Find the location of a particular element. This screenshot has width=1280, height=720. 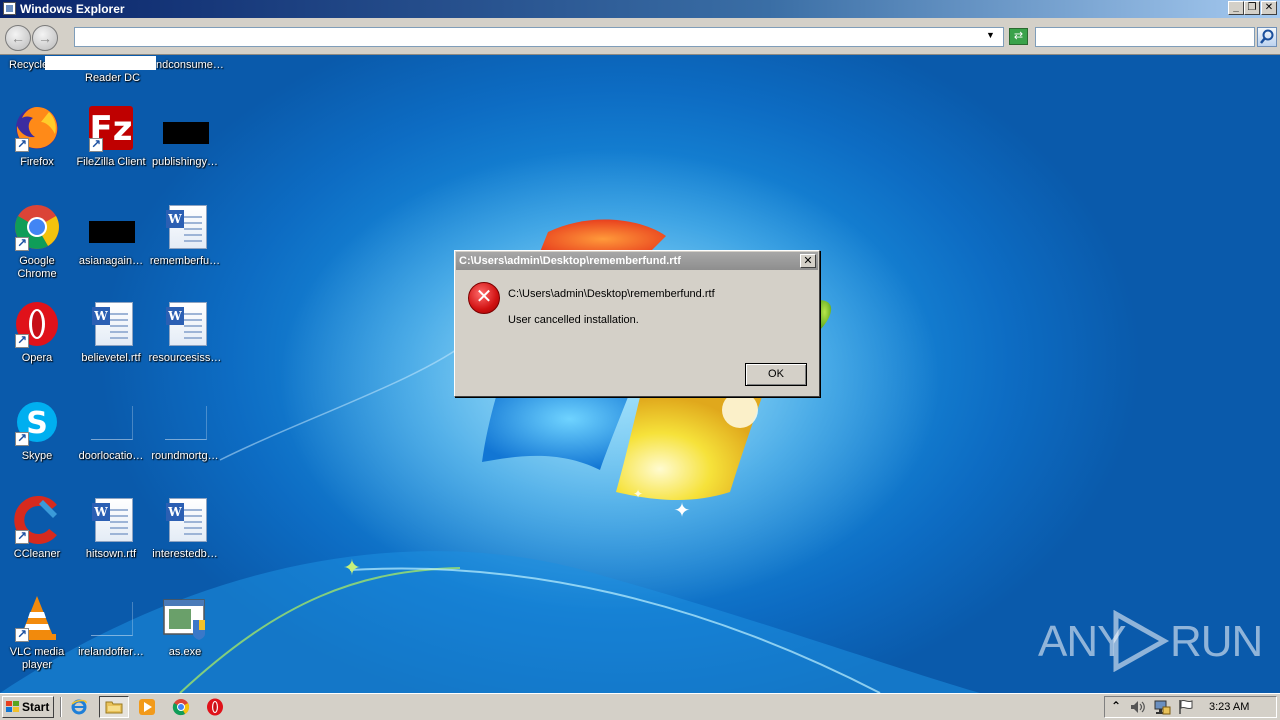

desktop-icon-ccleaner: CCleaner is located at coordinates (37, 528).